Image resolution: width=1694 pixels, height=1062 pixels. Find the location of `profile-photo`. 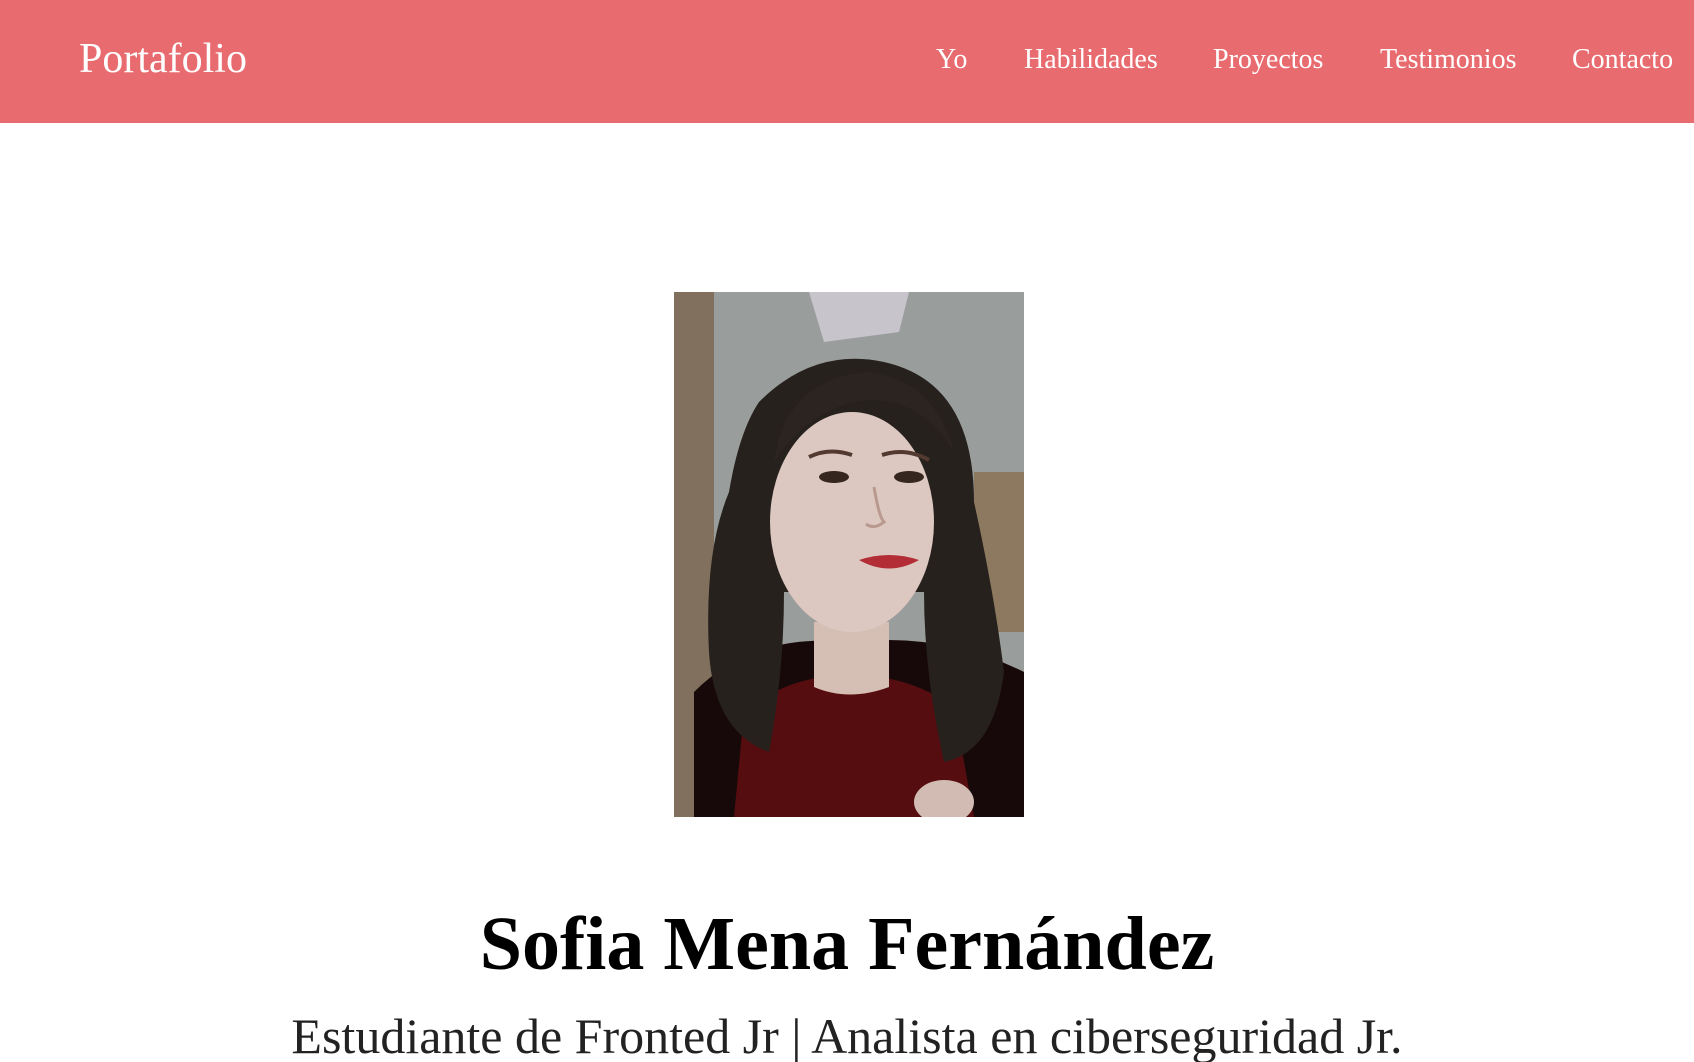

profile-photo is located at coordinates (849, 554).